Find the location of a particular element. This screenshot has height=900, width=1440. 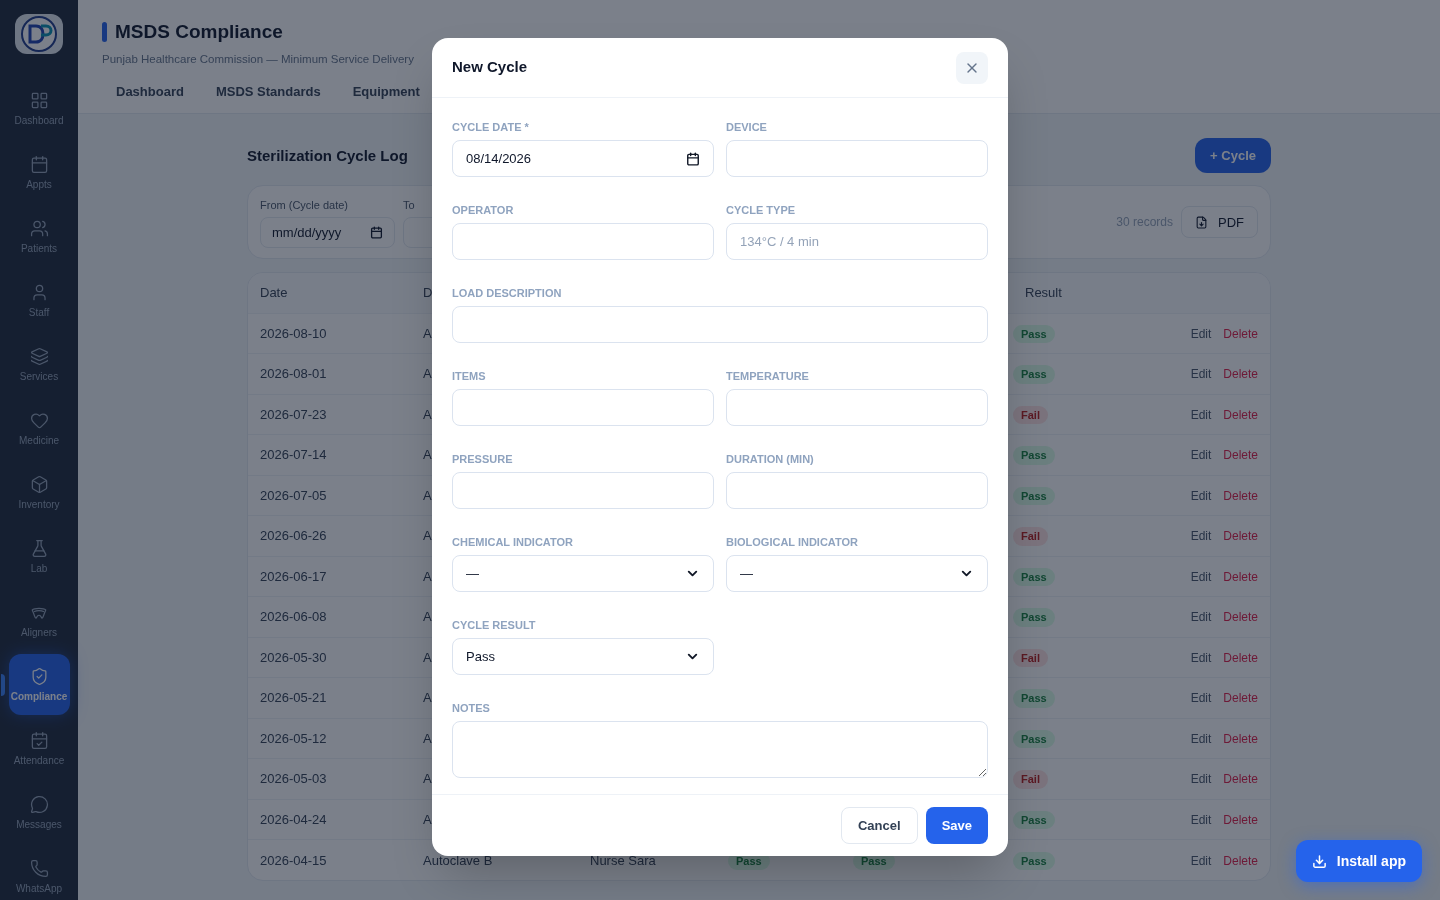

sidebar-item: Patients is located at coordinates (39, 236).